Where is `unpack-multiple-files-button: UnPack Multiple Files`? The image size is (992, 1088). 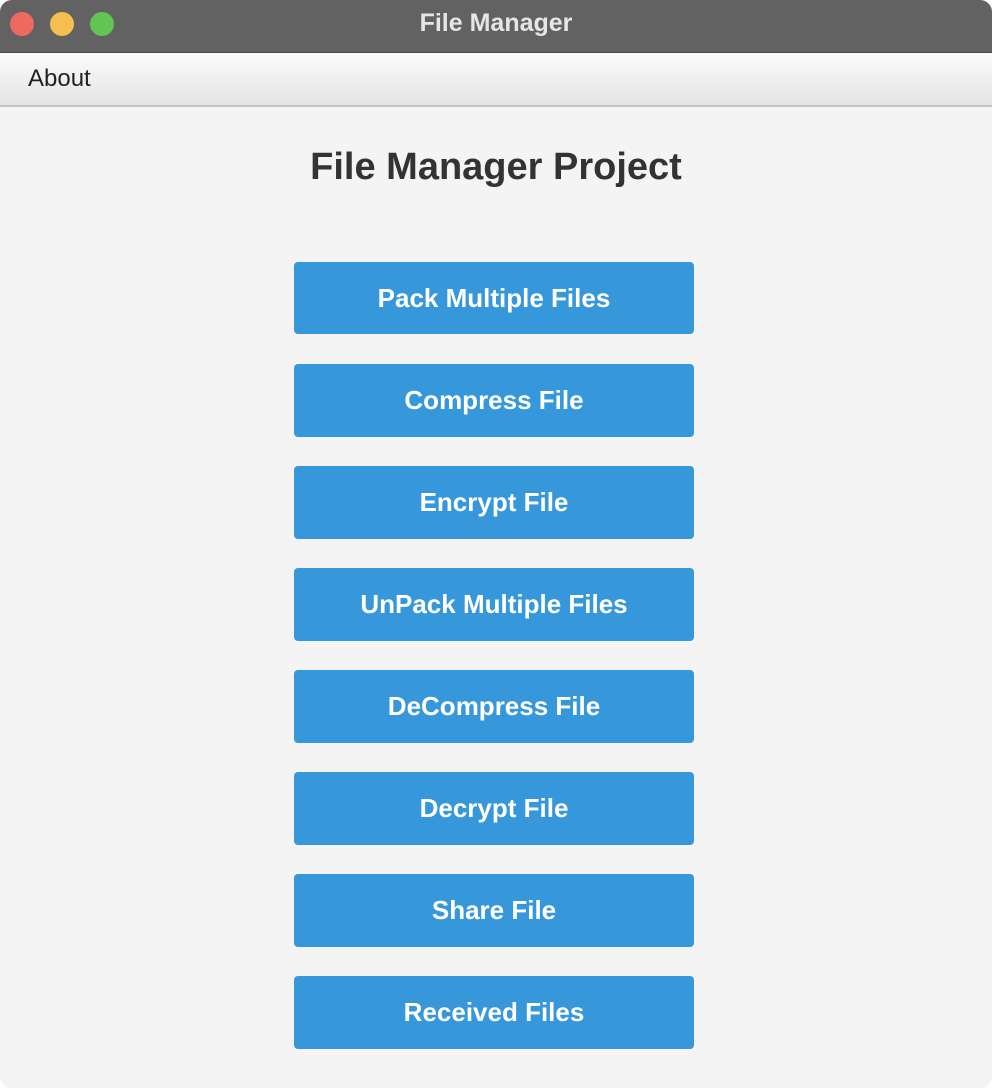
unpack-multiple-files-button: UnPack Multiple Files is located at coordinates (494, 604).